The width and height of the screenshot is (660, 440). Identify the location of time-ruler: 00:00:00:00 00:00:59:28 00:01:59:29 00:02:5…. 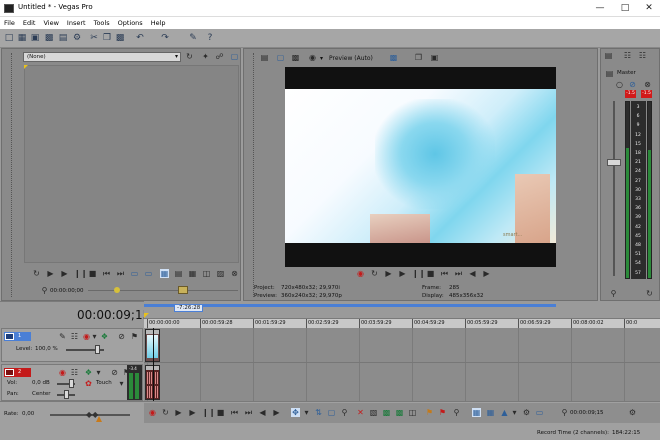
(402, 323).